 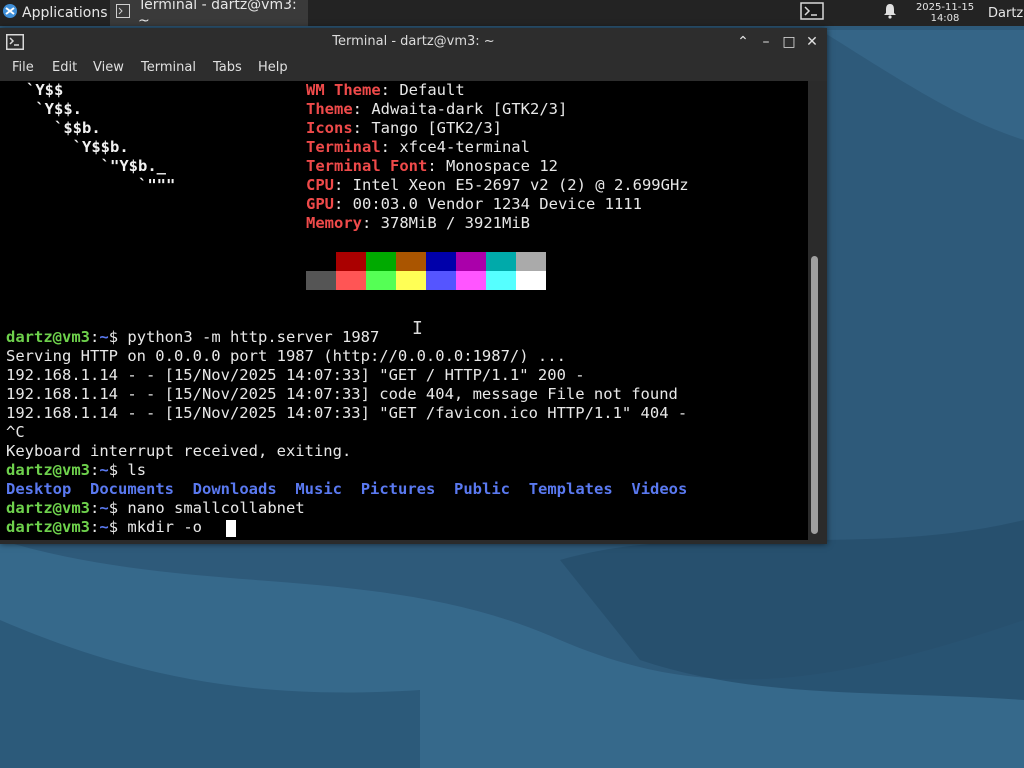 I want to click on window-title: Terminal - dartz@vm3: ~, so click(x=413, y=41).